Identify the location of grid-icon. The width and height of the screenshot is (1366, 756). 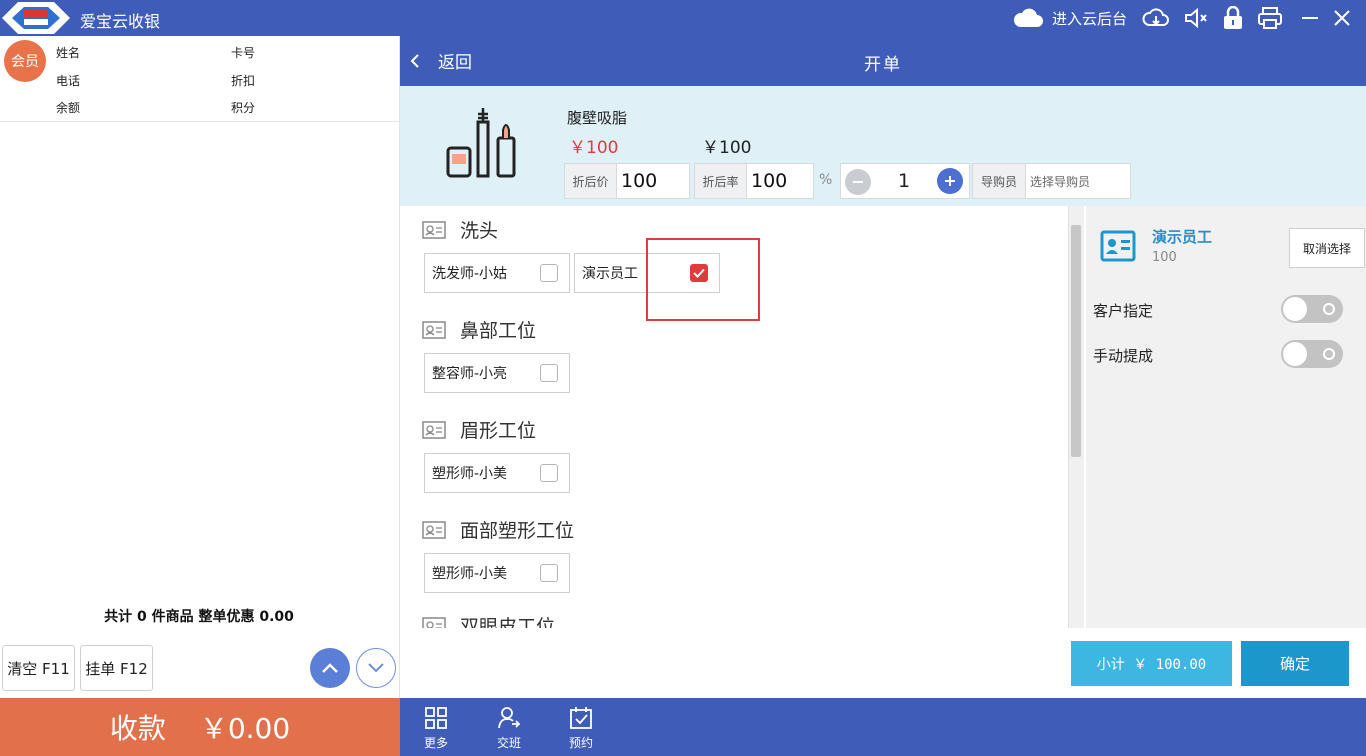
(436, 718).